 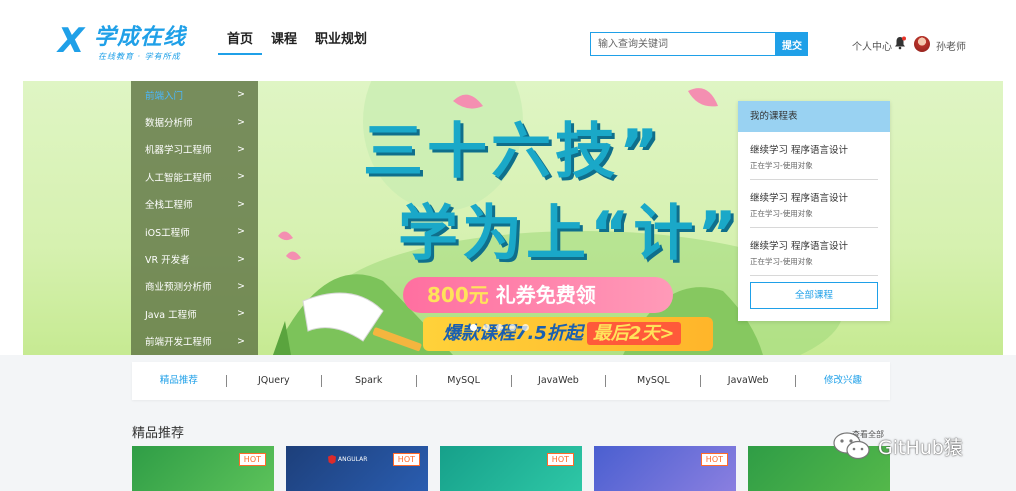 I want to click on promo-discount: 爆款课程7.5折起 最后2天>, so click(x=568, y=334).